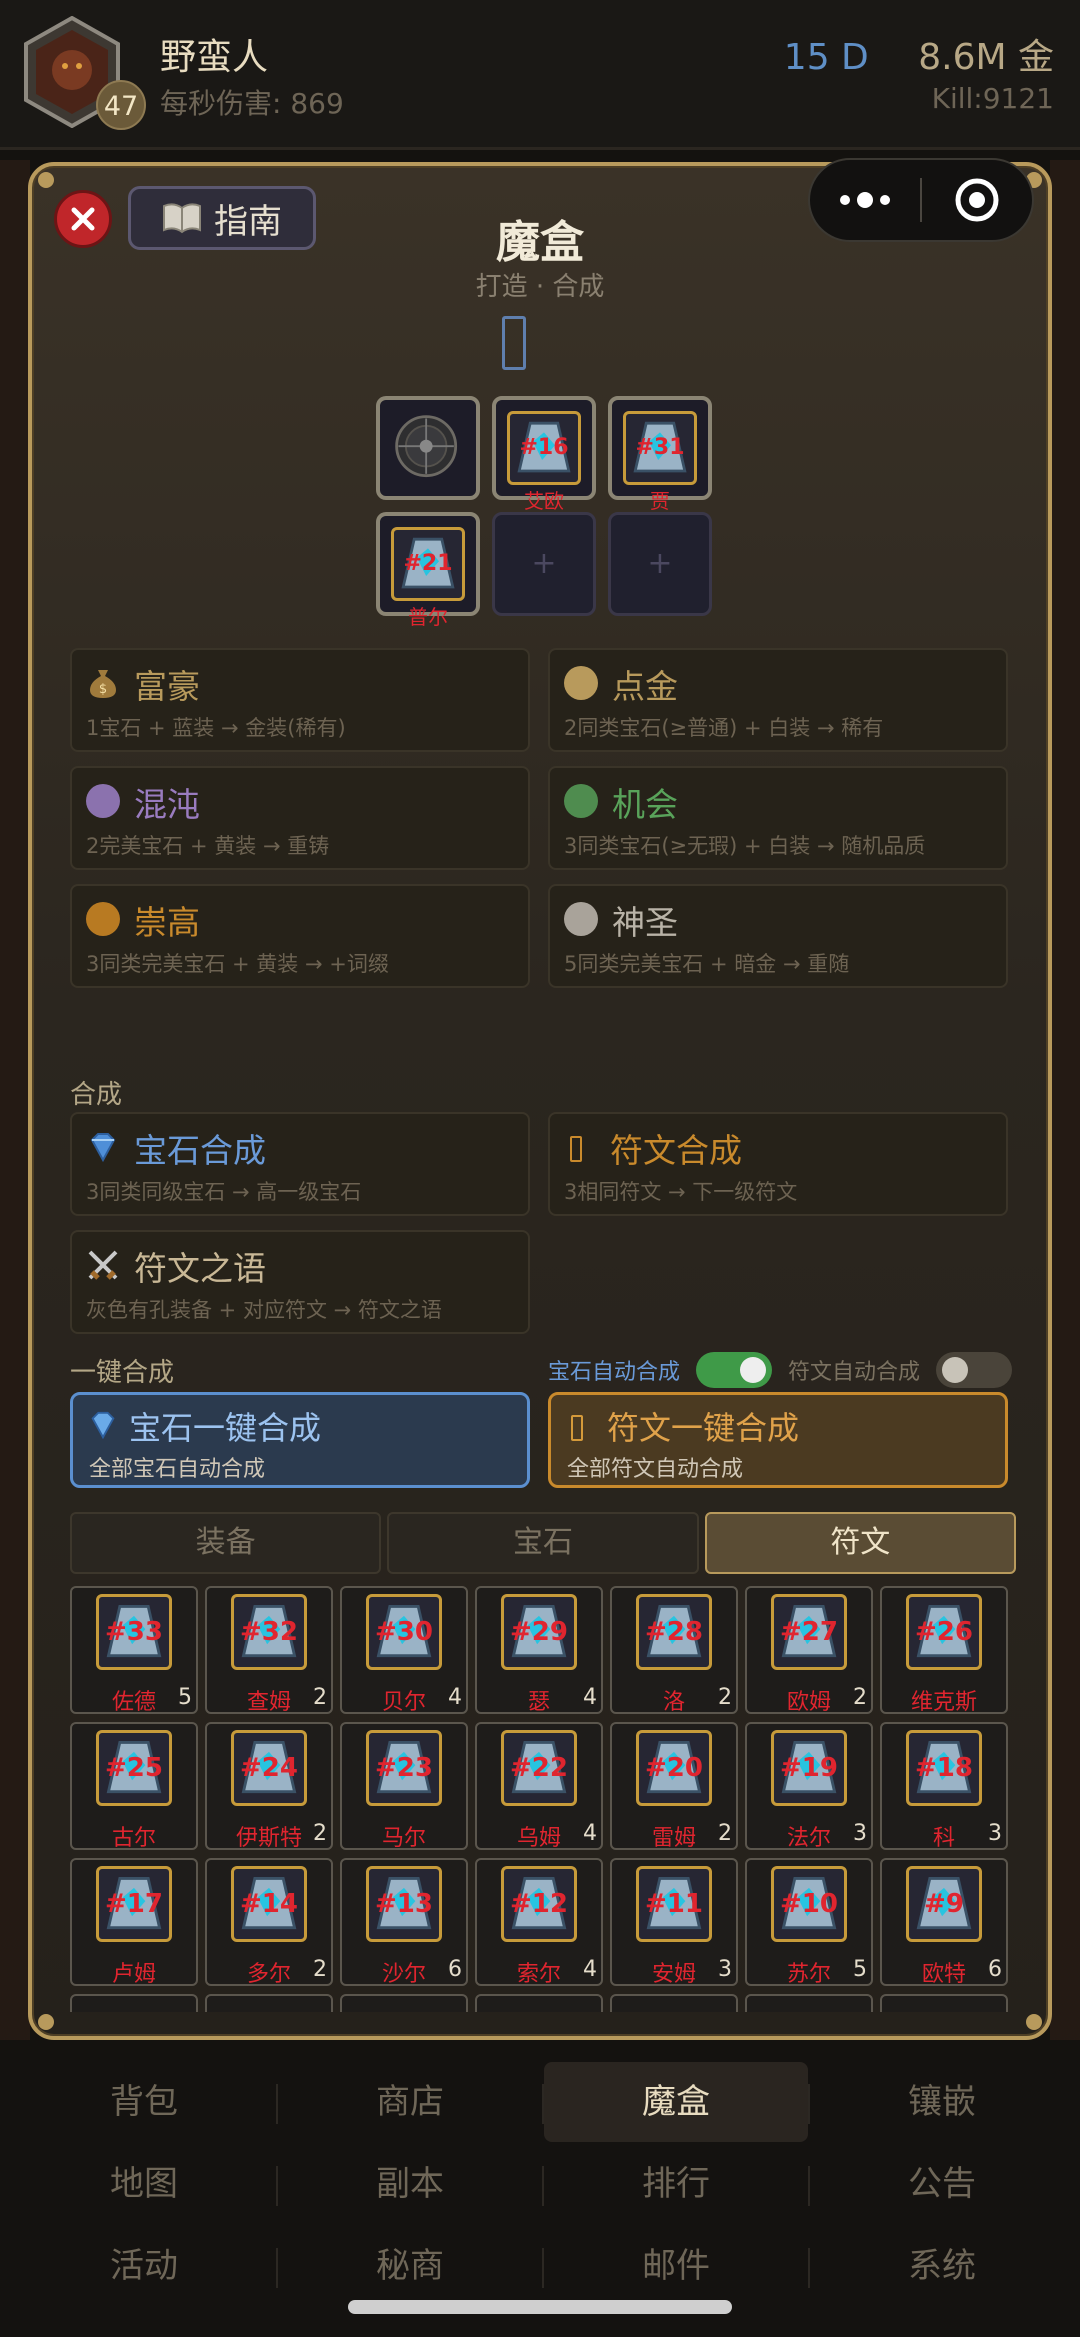 The width and height of the screenshot is (1080, 2337). I want to click on nav-item: 系统, so click(942, 2266).